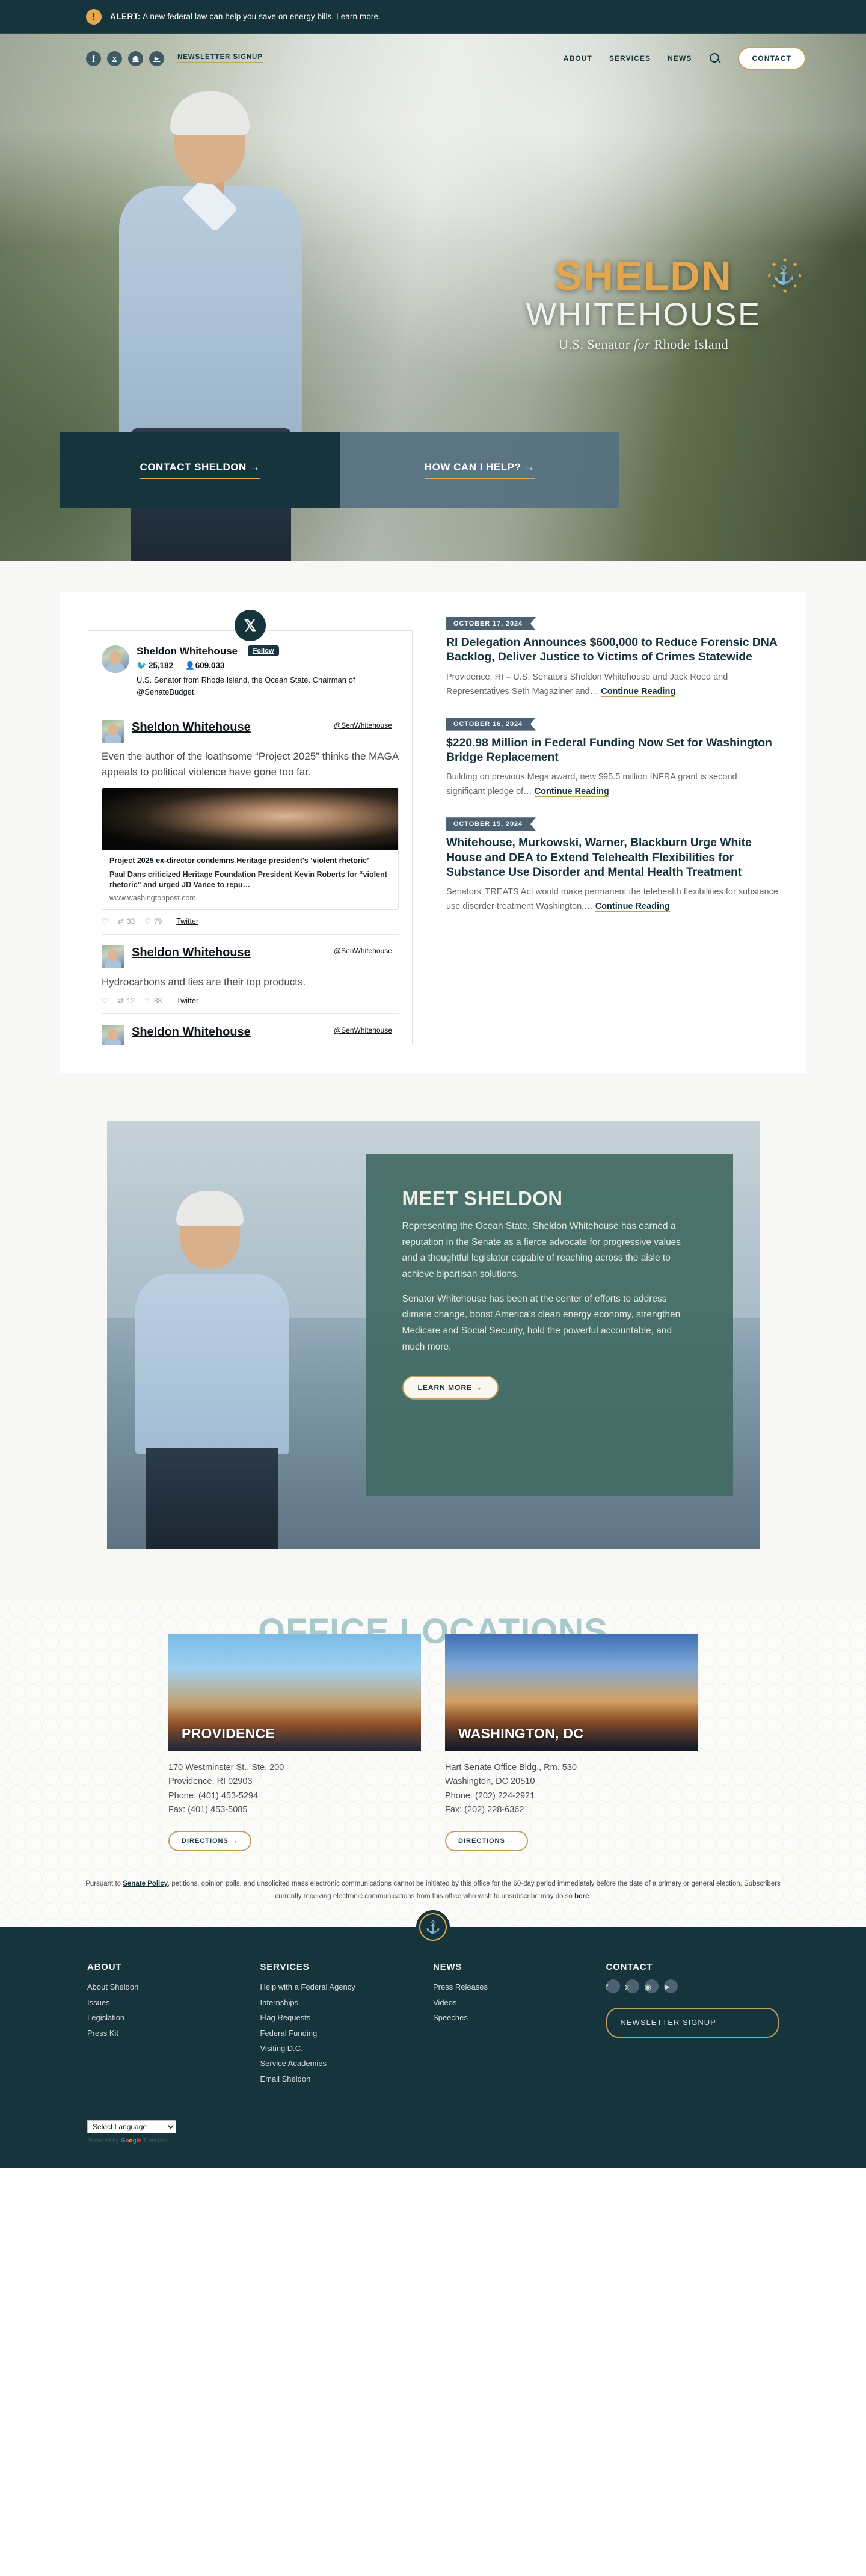 The height and width of the screenshot is (2576, 866). Describe the element at coordinates (715, 58) in the screenshot. I see `search-icon` at that location.